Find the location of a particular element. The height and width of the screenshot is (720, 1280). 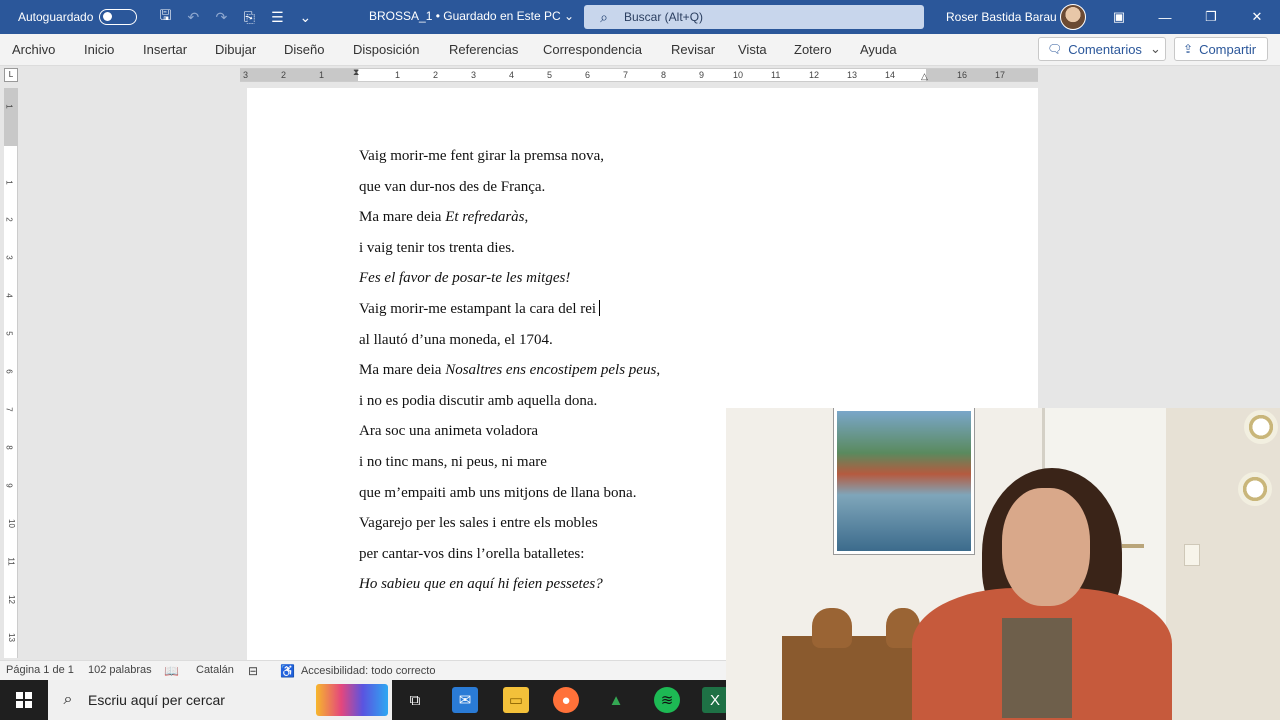

webcam-person is located at coordinates (1037, 594).